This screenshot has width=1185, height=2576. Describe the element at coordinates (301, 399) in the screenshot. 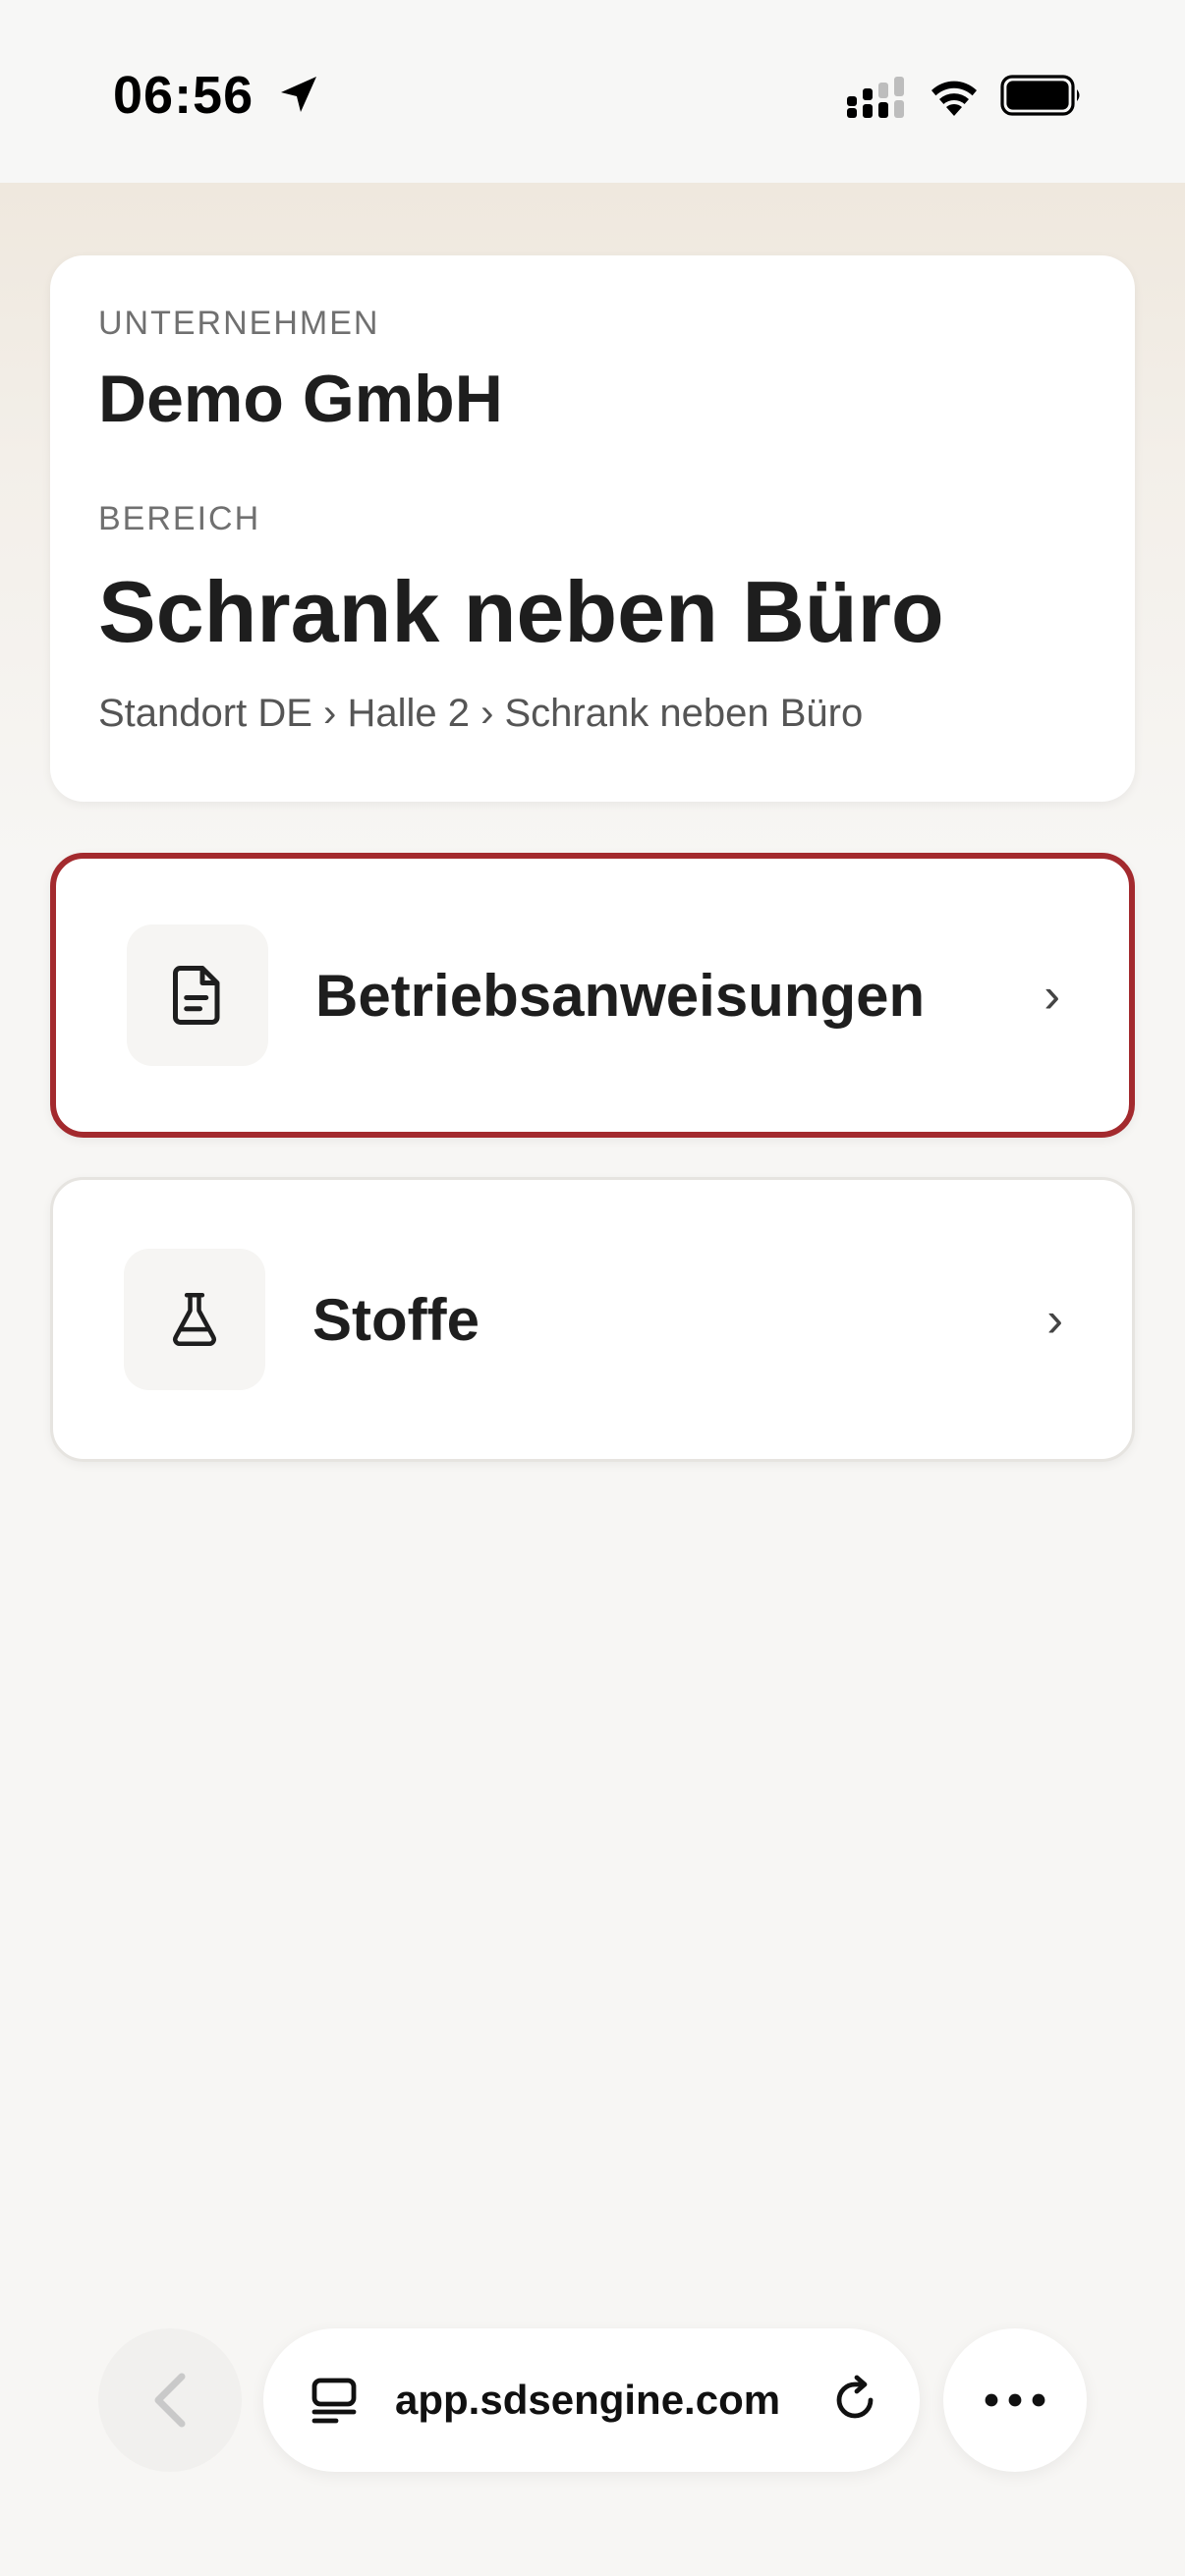

I see `company-name: Demo GmbH` at that location.